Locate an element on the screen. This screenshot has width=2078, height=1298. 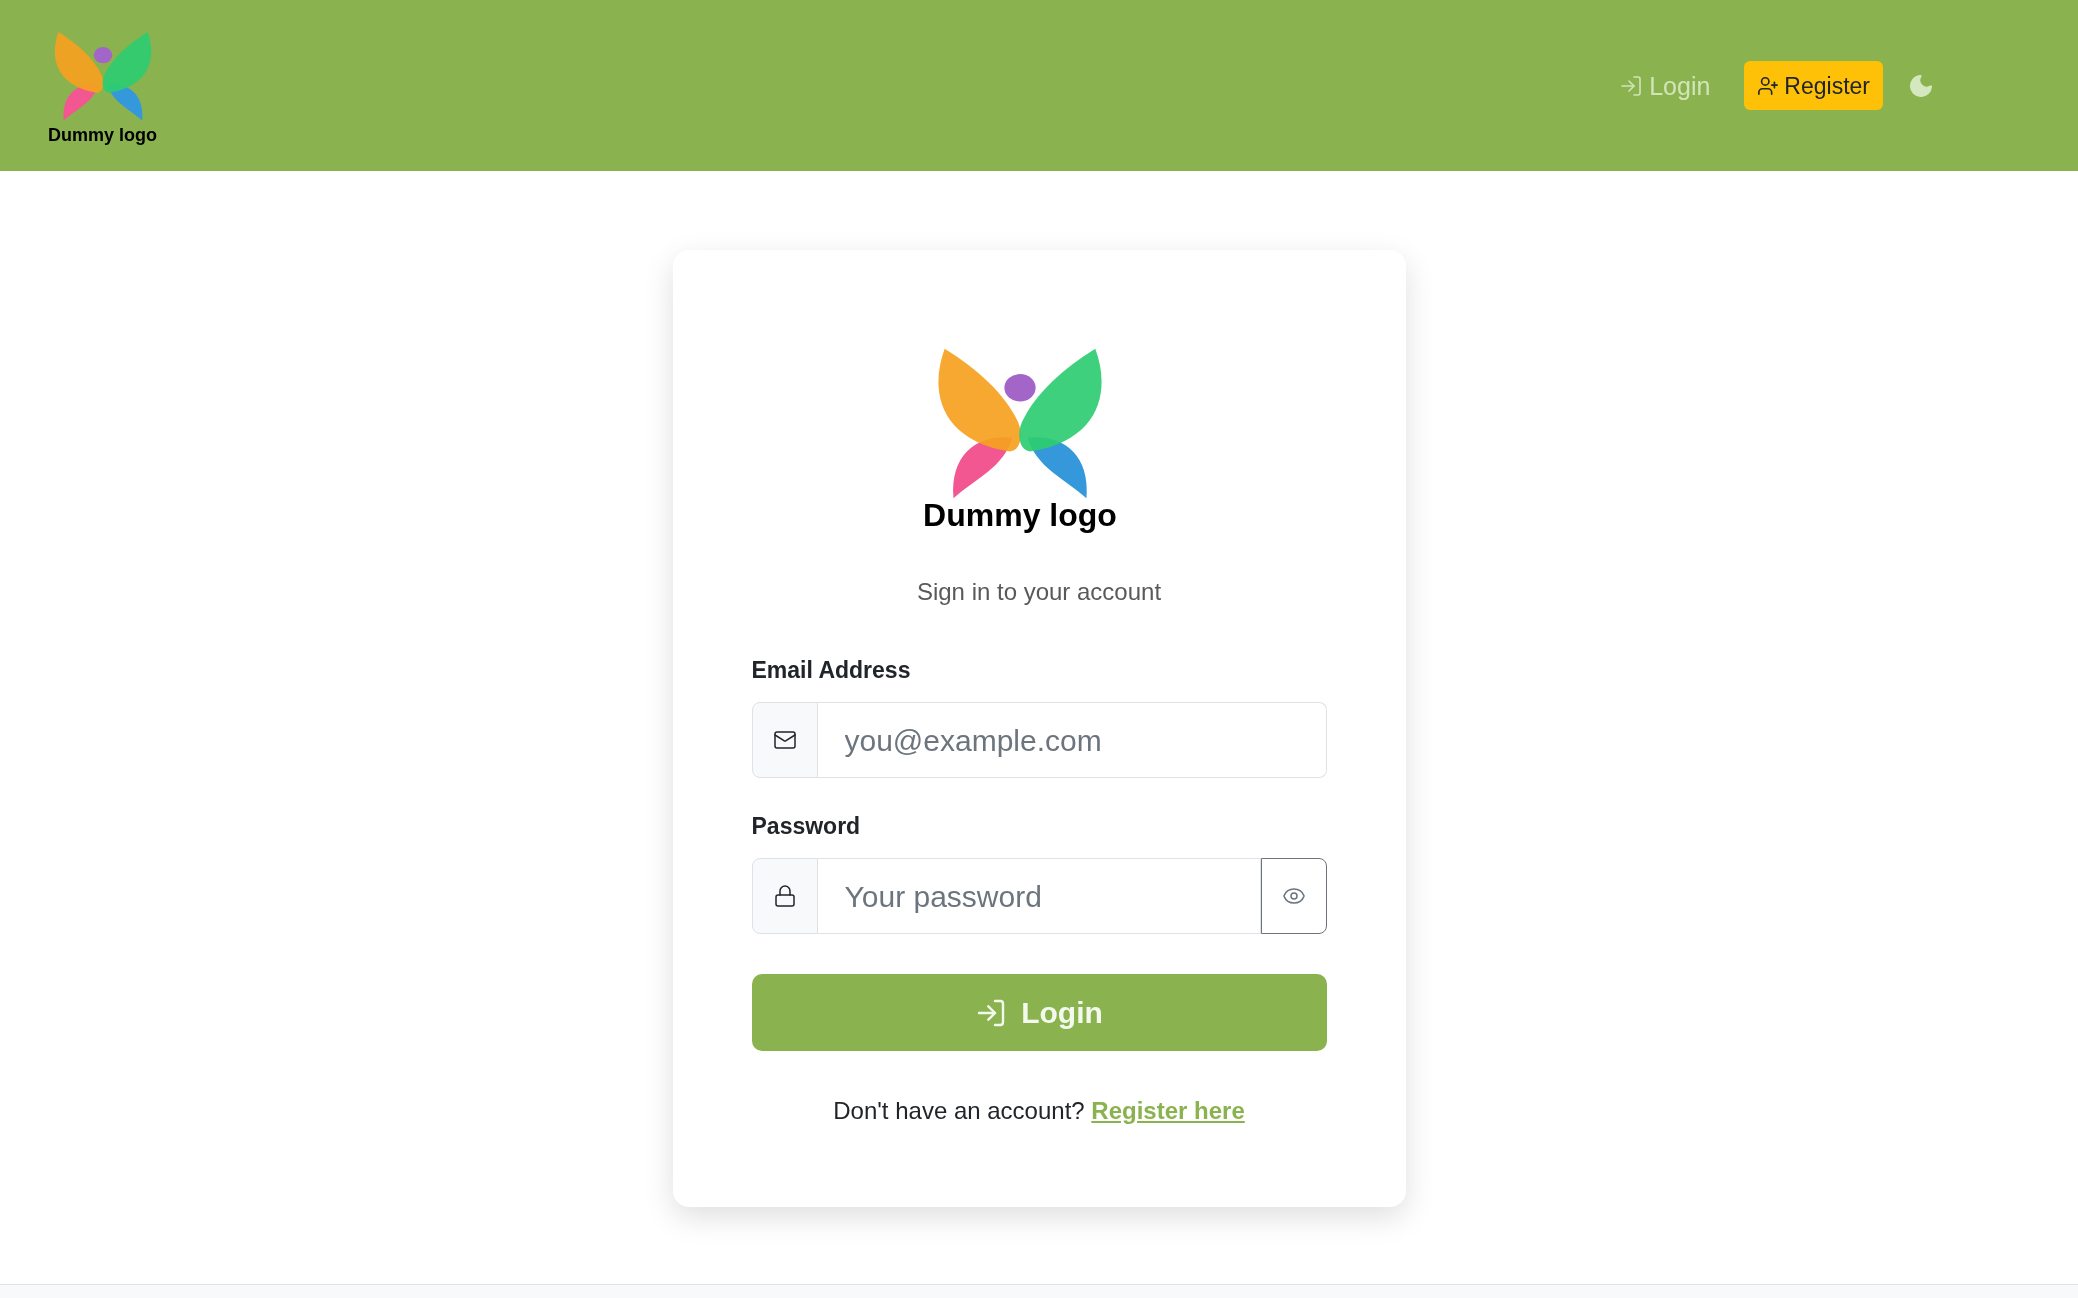
login-link: Login is located at coordinates (1665, 85).